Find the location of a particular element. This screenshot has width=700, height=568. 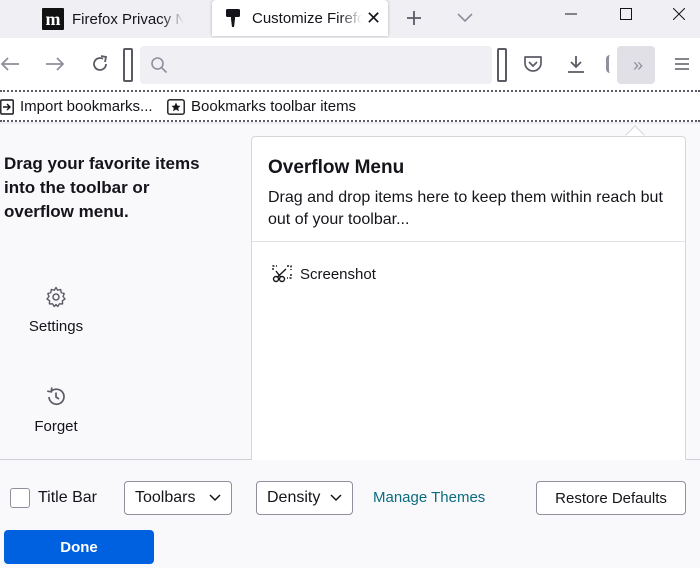

panel-title: Overflow Menu is located at coordinates (336, 167).